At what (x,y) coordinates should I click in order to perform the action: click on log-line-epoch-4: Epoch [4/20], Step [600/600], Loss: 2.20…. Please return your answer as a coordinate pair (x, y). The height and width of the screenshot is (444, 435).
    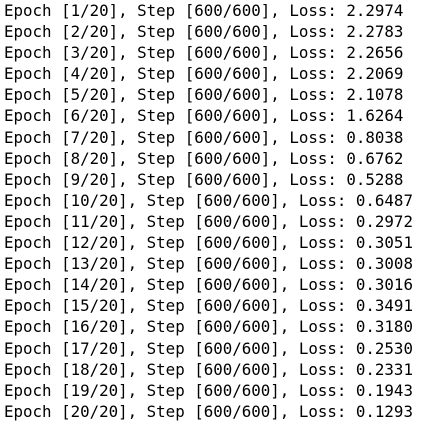
    Looking at the image, I should click on (204, 74).